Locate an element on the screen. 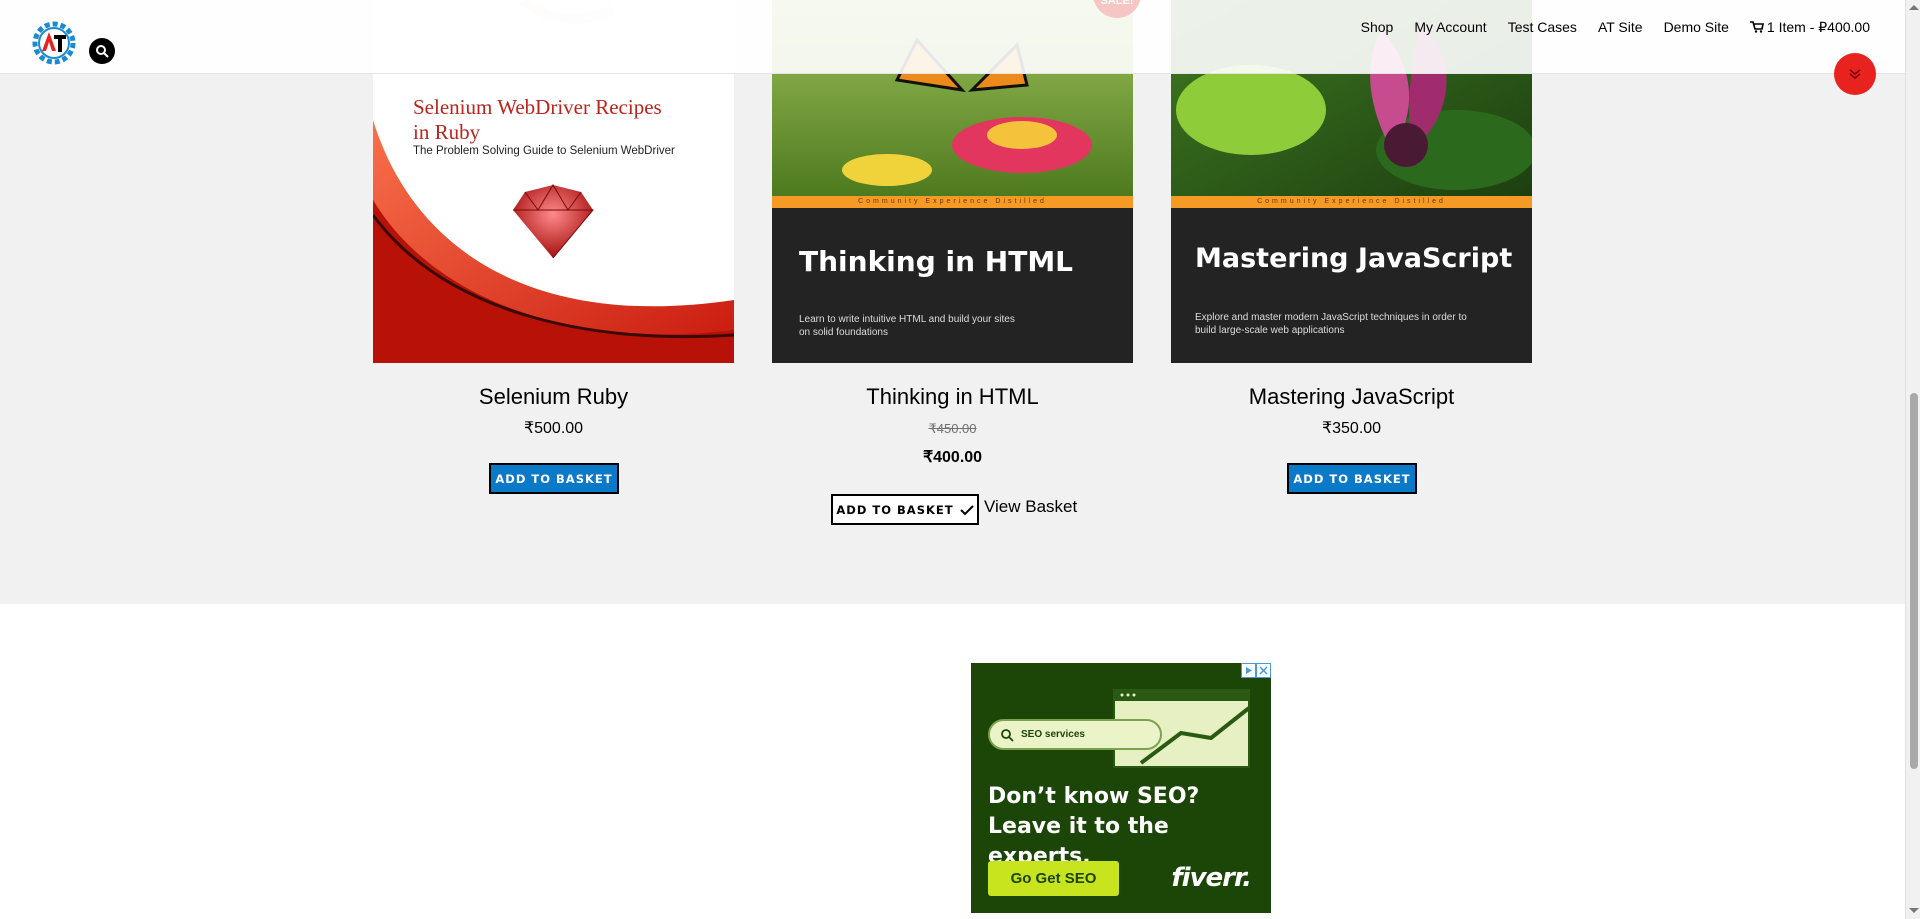  check-icon is located at coordinates (966, 509).